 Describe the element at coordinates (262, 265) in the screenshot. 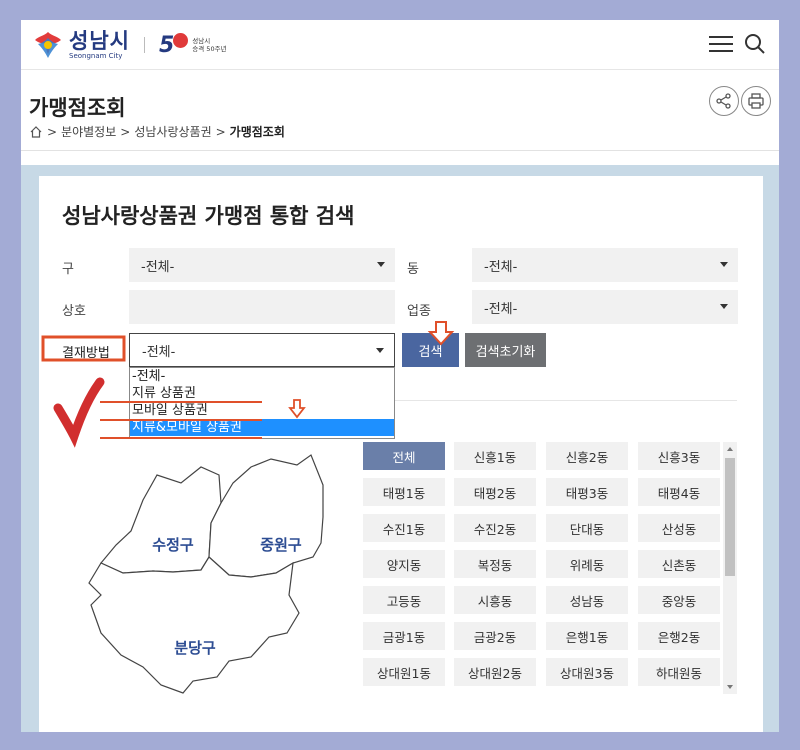

I see `gu-select: -전체-` at that location.